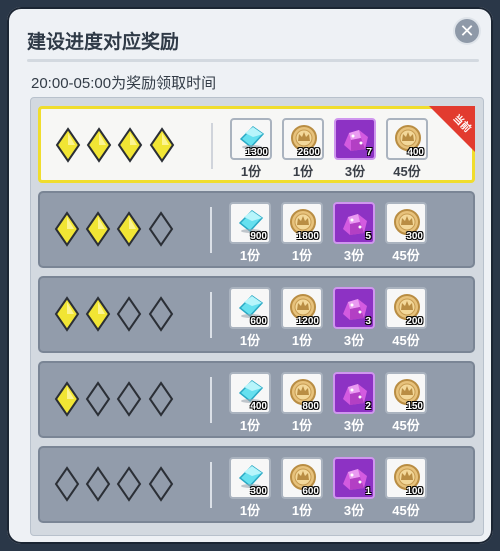 Image resolution: width=500 pixels, height=551 pixels. I want to click on reward-item-slot: 1200, so click(302, 308).